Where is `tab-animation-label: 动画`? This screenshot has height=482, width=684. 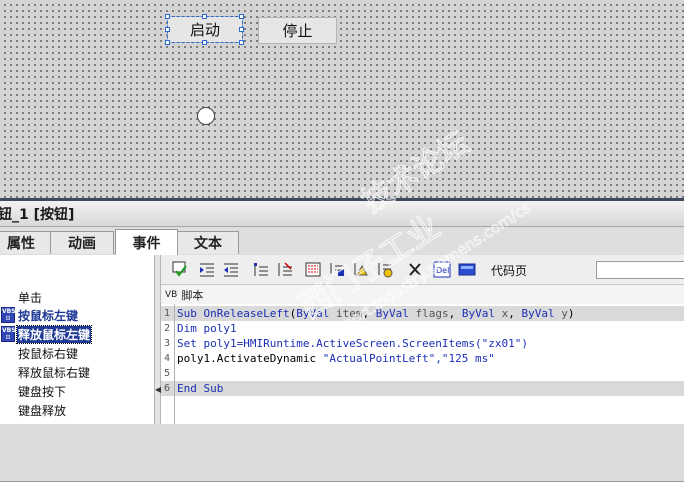 tab-animation-label: 动画 is located at coordinates (82, 244).